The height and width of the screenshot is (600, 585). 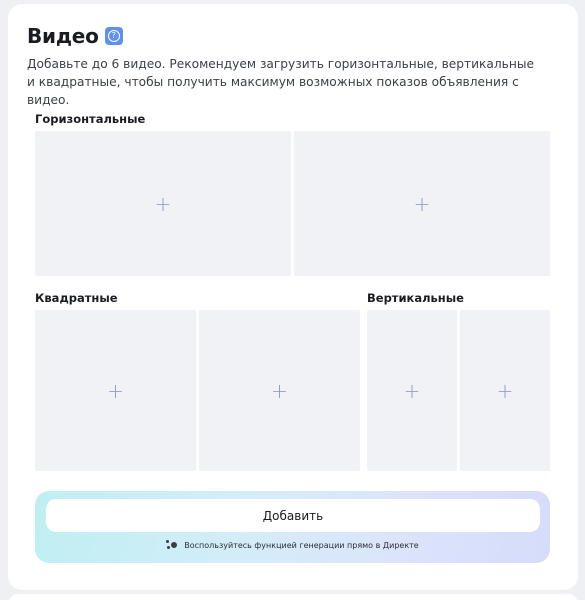 I want to click on square-slot-1: +, so click(x=115, y=390).